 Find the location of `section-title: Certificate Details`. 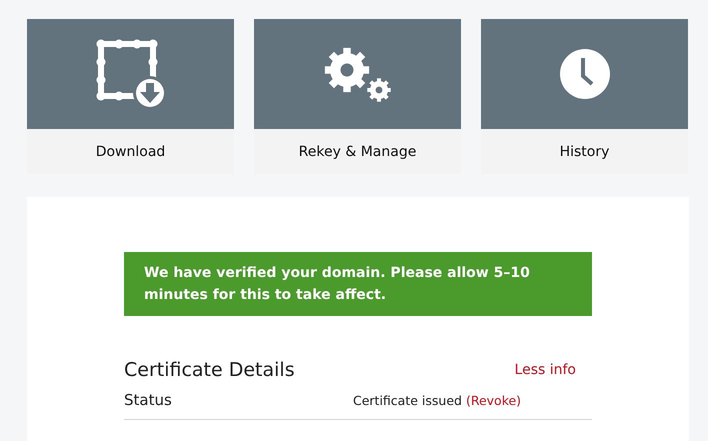

section-title: Certificate Details is located at coordinates (209, 370).